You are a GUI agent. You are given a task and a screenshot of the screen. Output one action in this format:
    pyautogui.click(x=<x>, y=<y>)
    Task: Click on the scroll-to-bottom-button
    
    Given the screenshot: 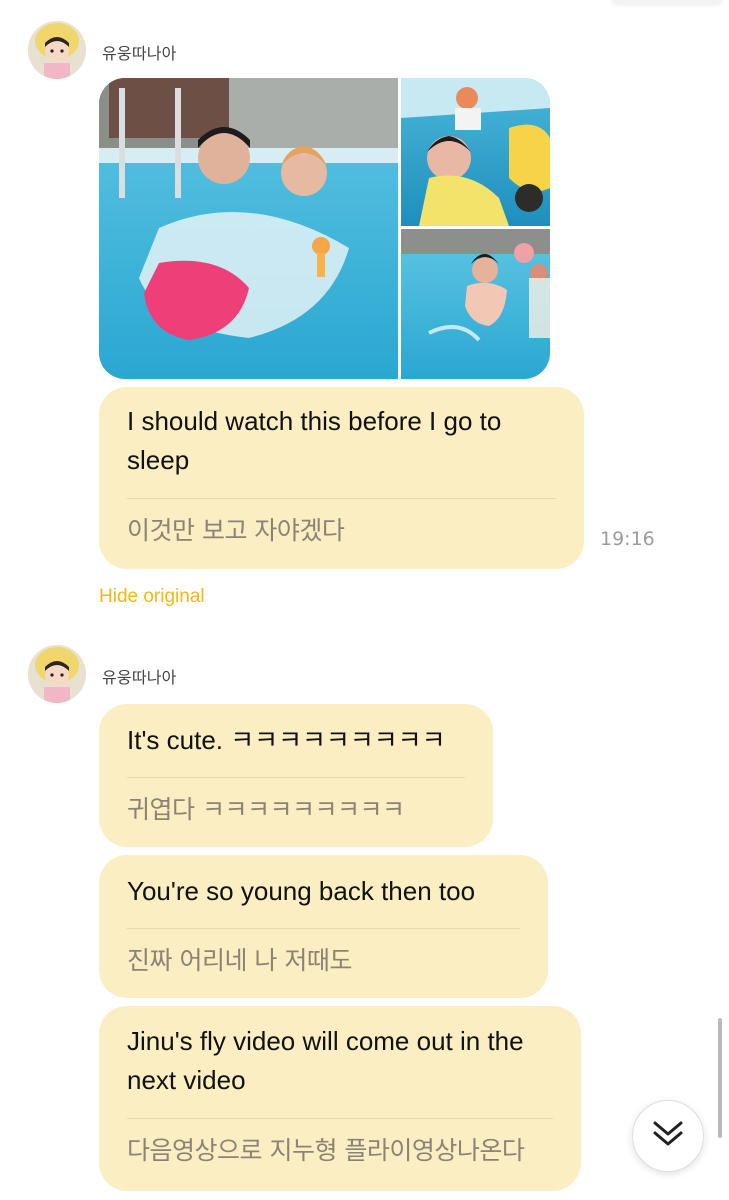 What is the action you would take?
    pyautogui.click(x=668, y=1136)
    